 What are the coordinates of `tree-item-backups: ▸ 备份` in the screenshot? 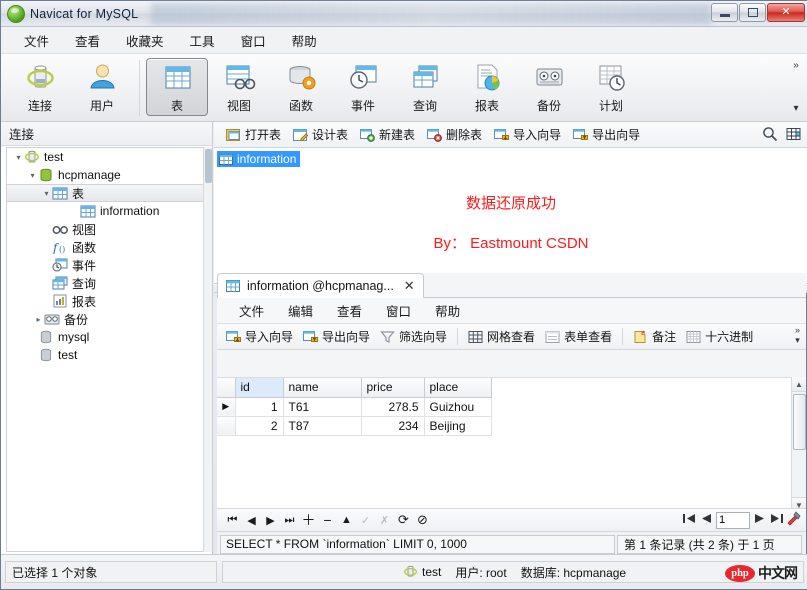 It's located at (105, 319).